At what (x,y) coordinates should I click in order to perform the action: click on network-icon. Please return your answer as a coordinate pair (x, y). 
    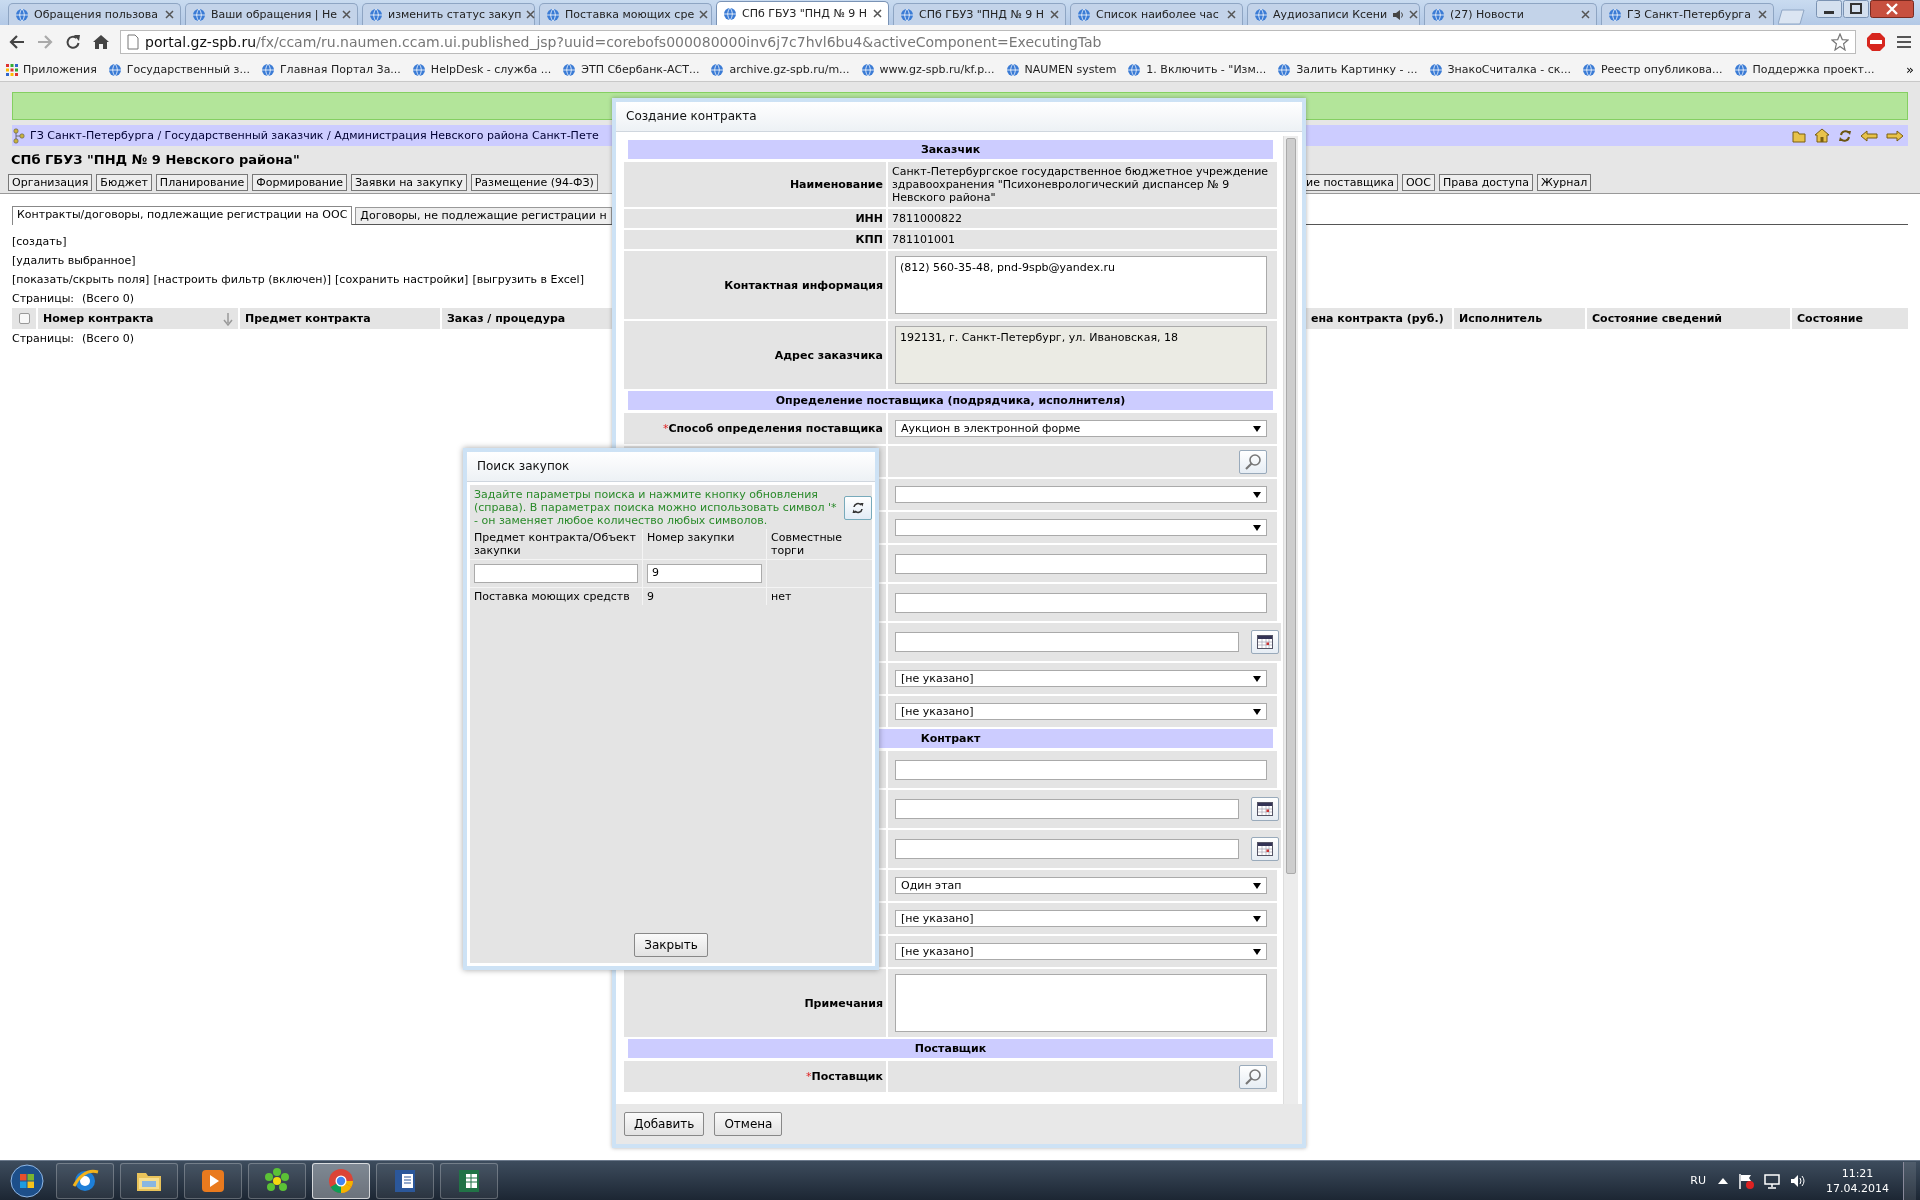
    Looking at the image, I should click on (1772, 1180).